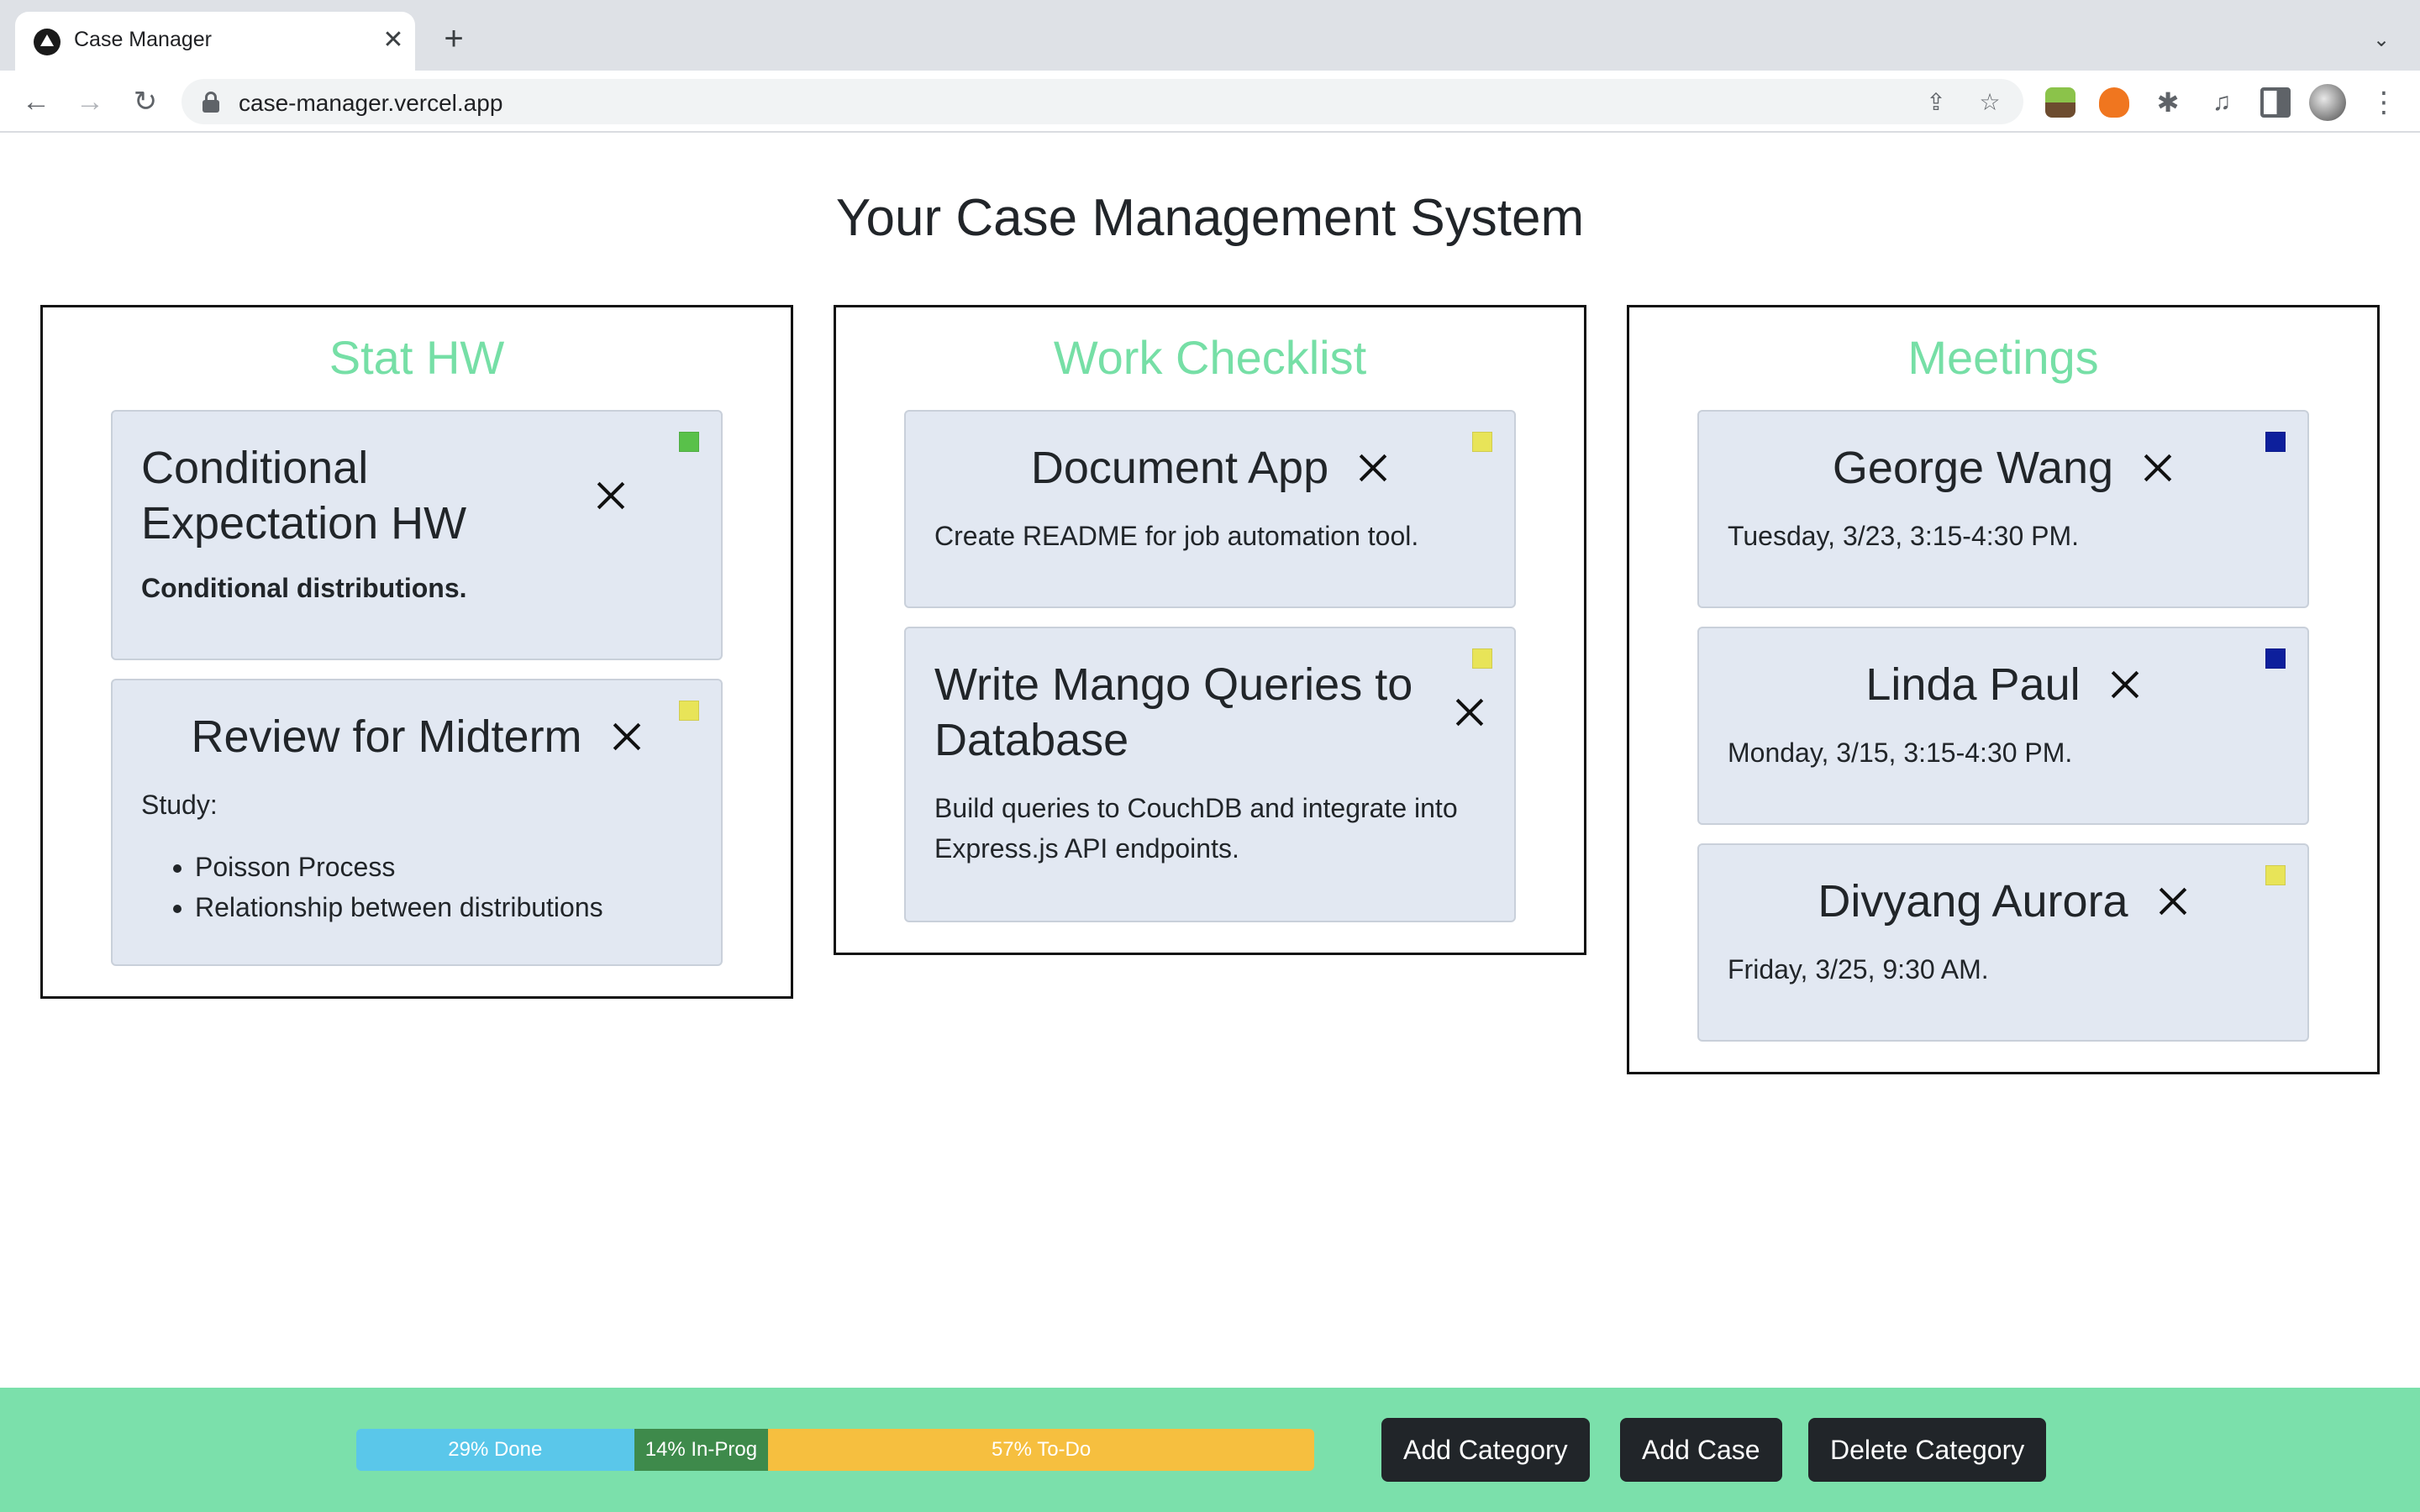 The width and height of the screenshot is (2420, 1512). I want to click on url-text: case-manager.vercel.app, so click(370, 103).